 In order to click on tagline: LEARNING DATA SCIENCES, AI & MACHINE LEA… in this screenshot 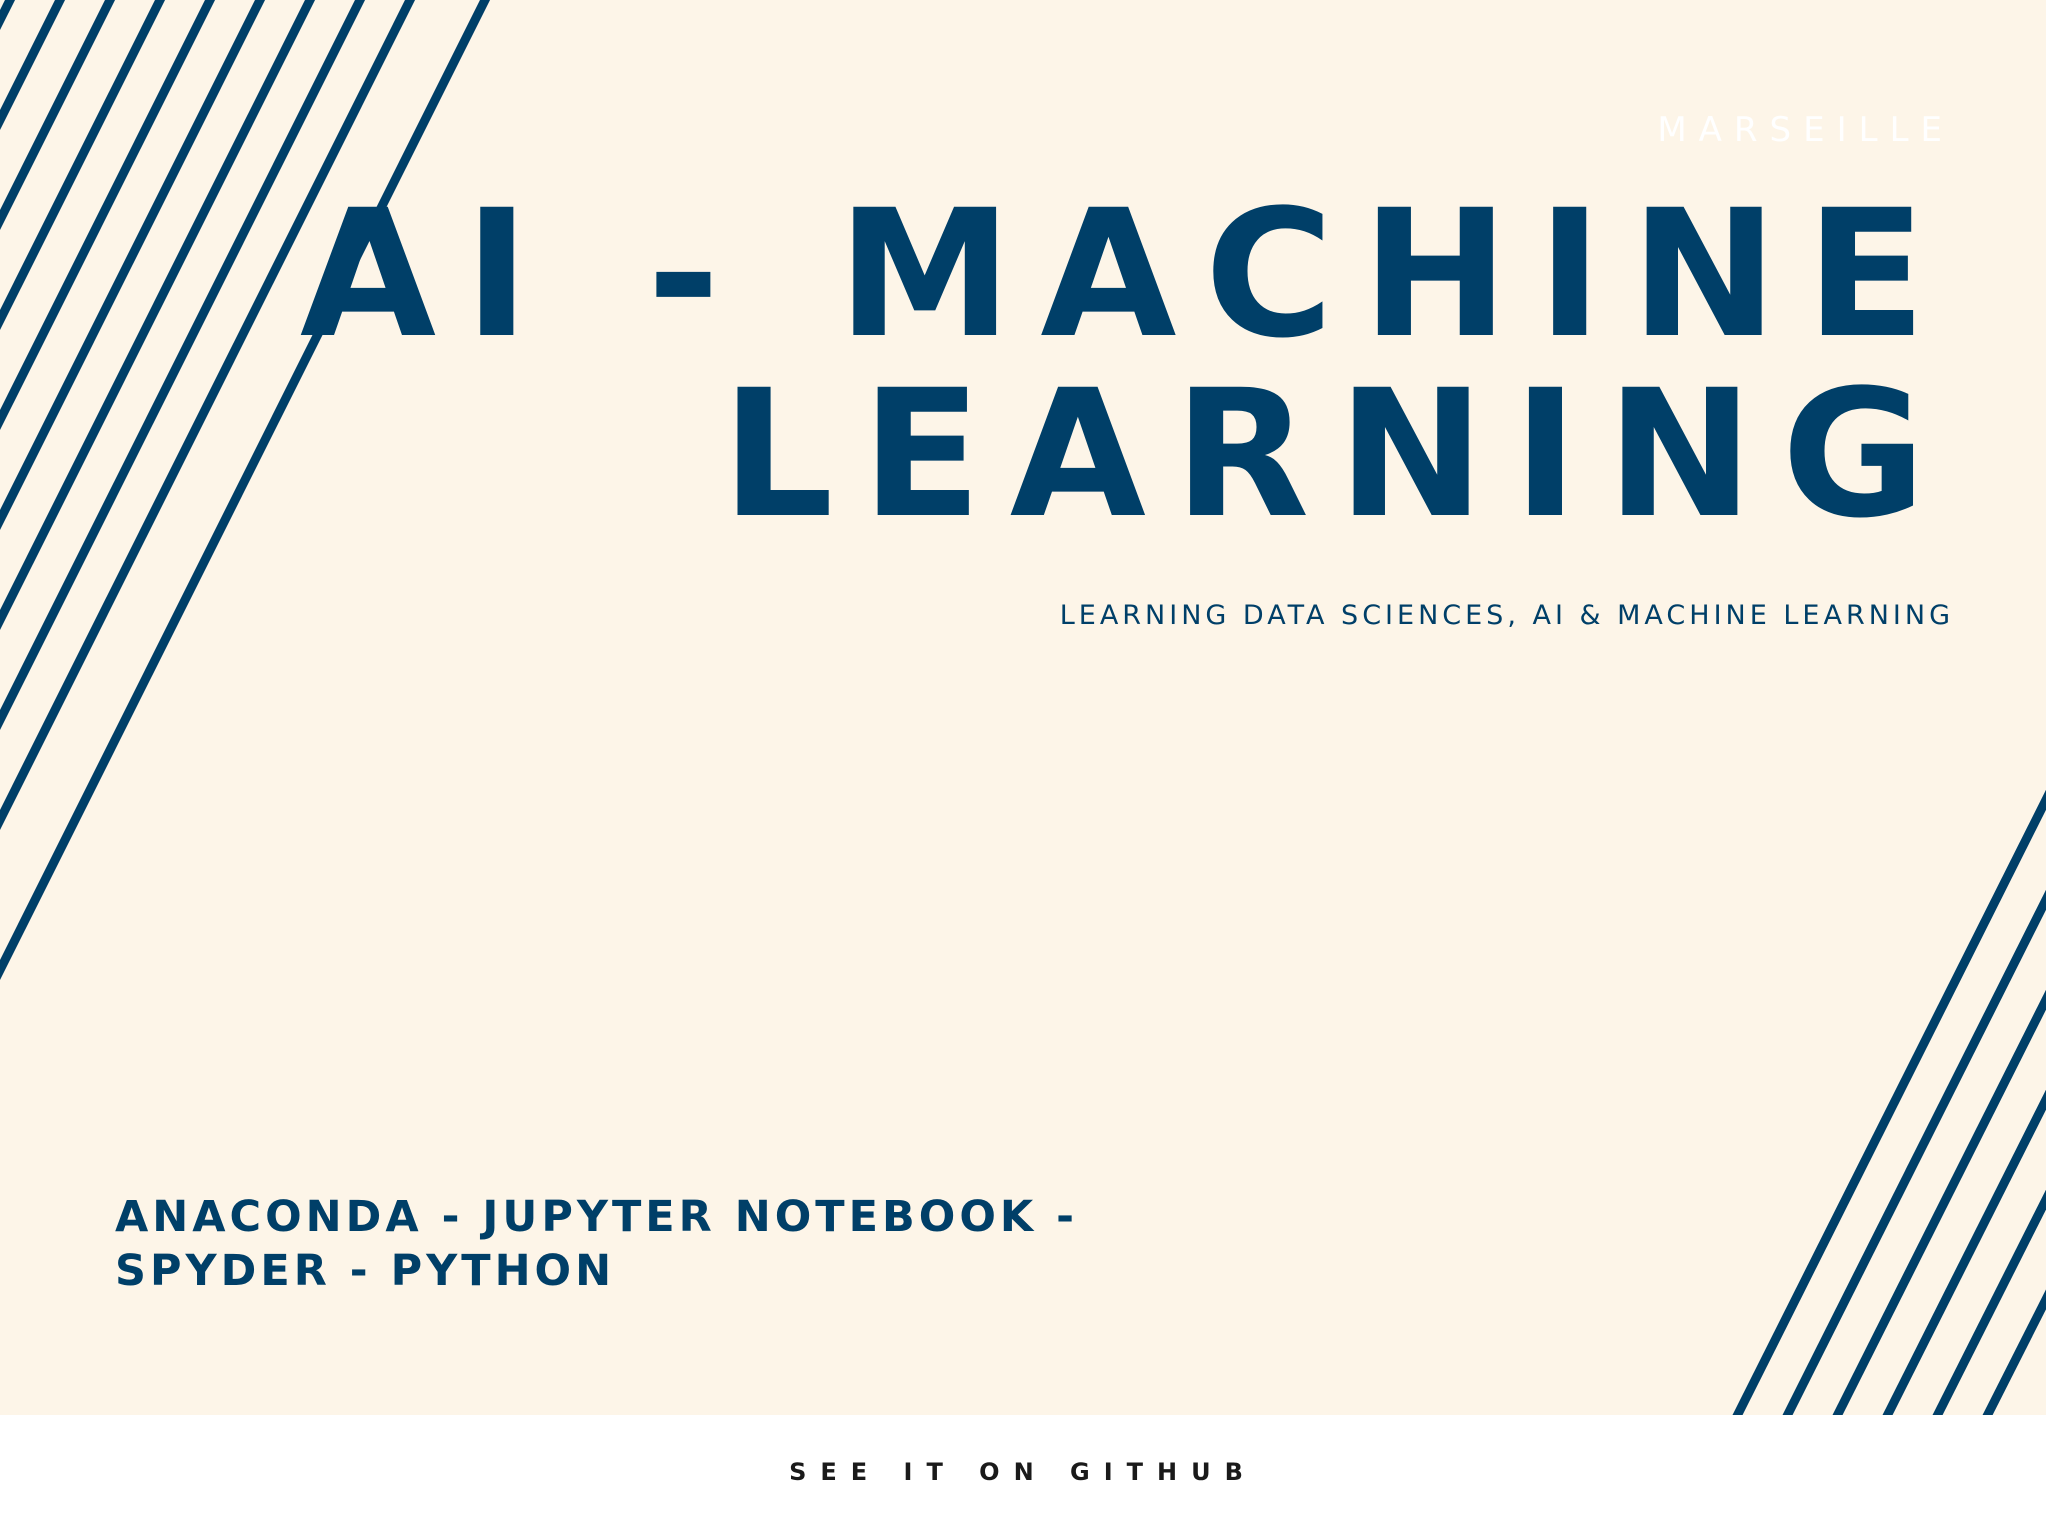, I will do `click(1506, 615)`.